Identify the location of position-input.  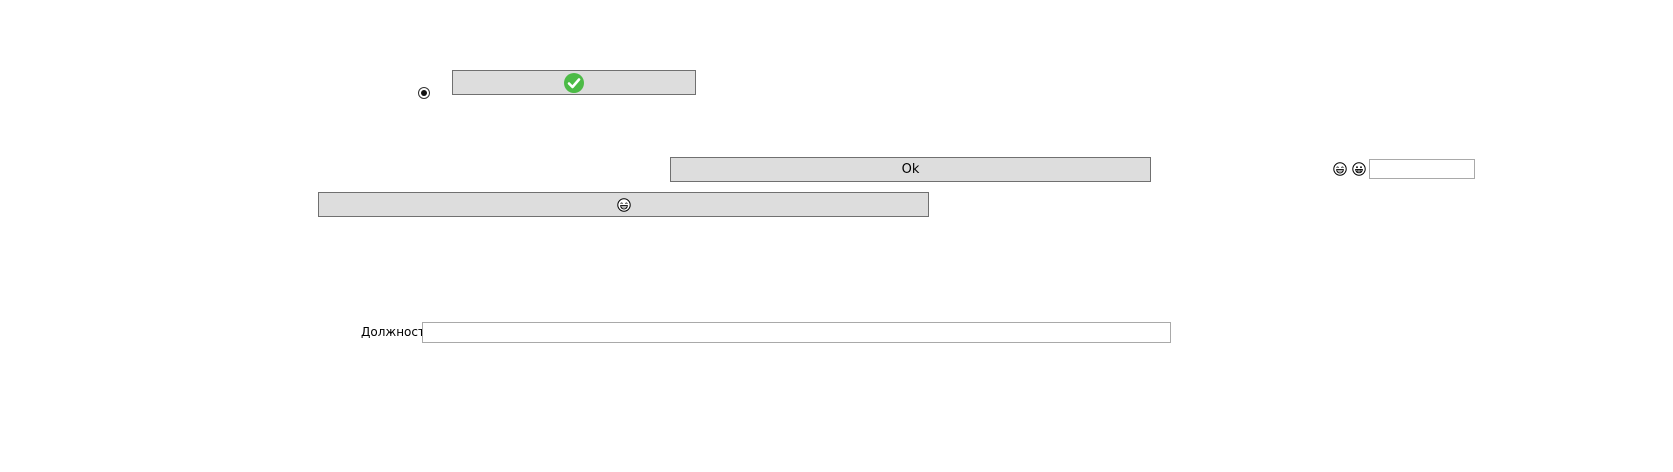
(796, 332).